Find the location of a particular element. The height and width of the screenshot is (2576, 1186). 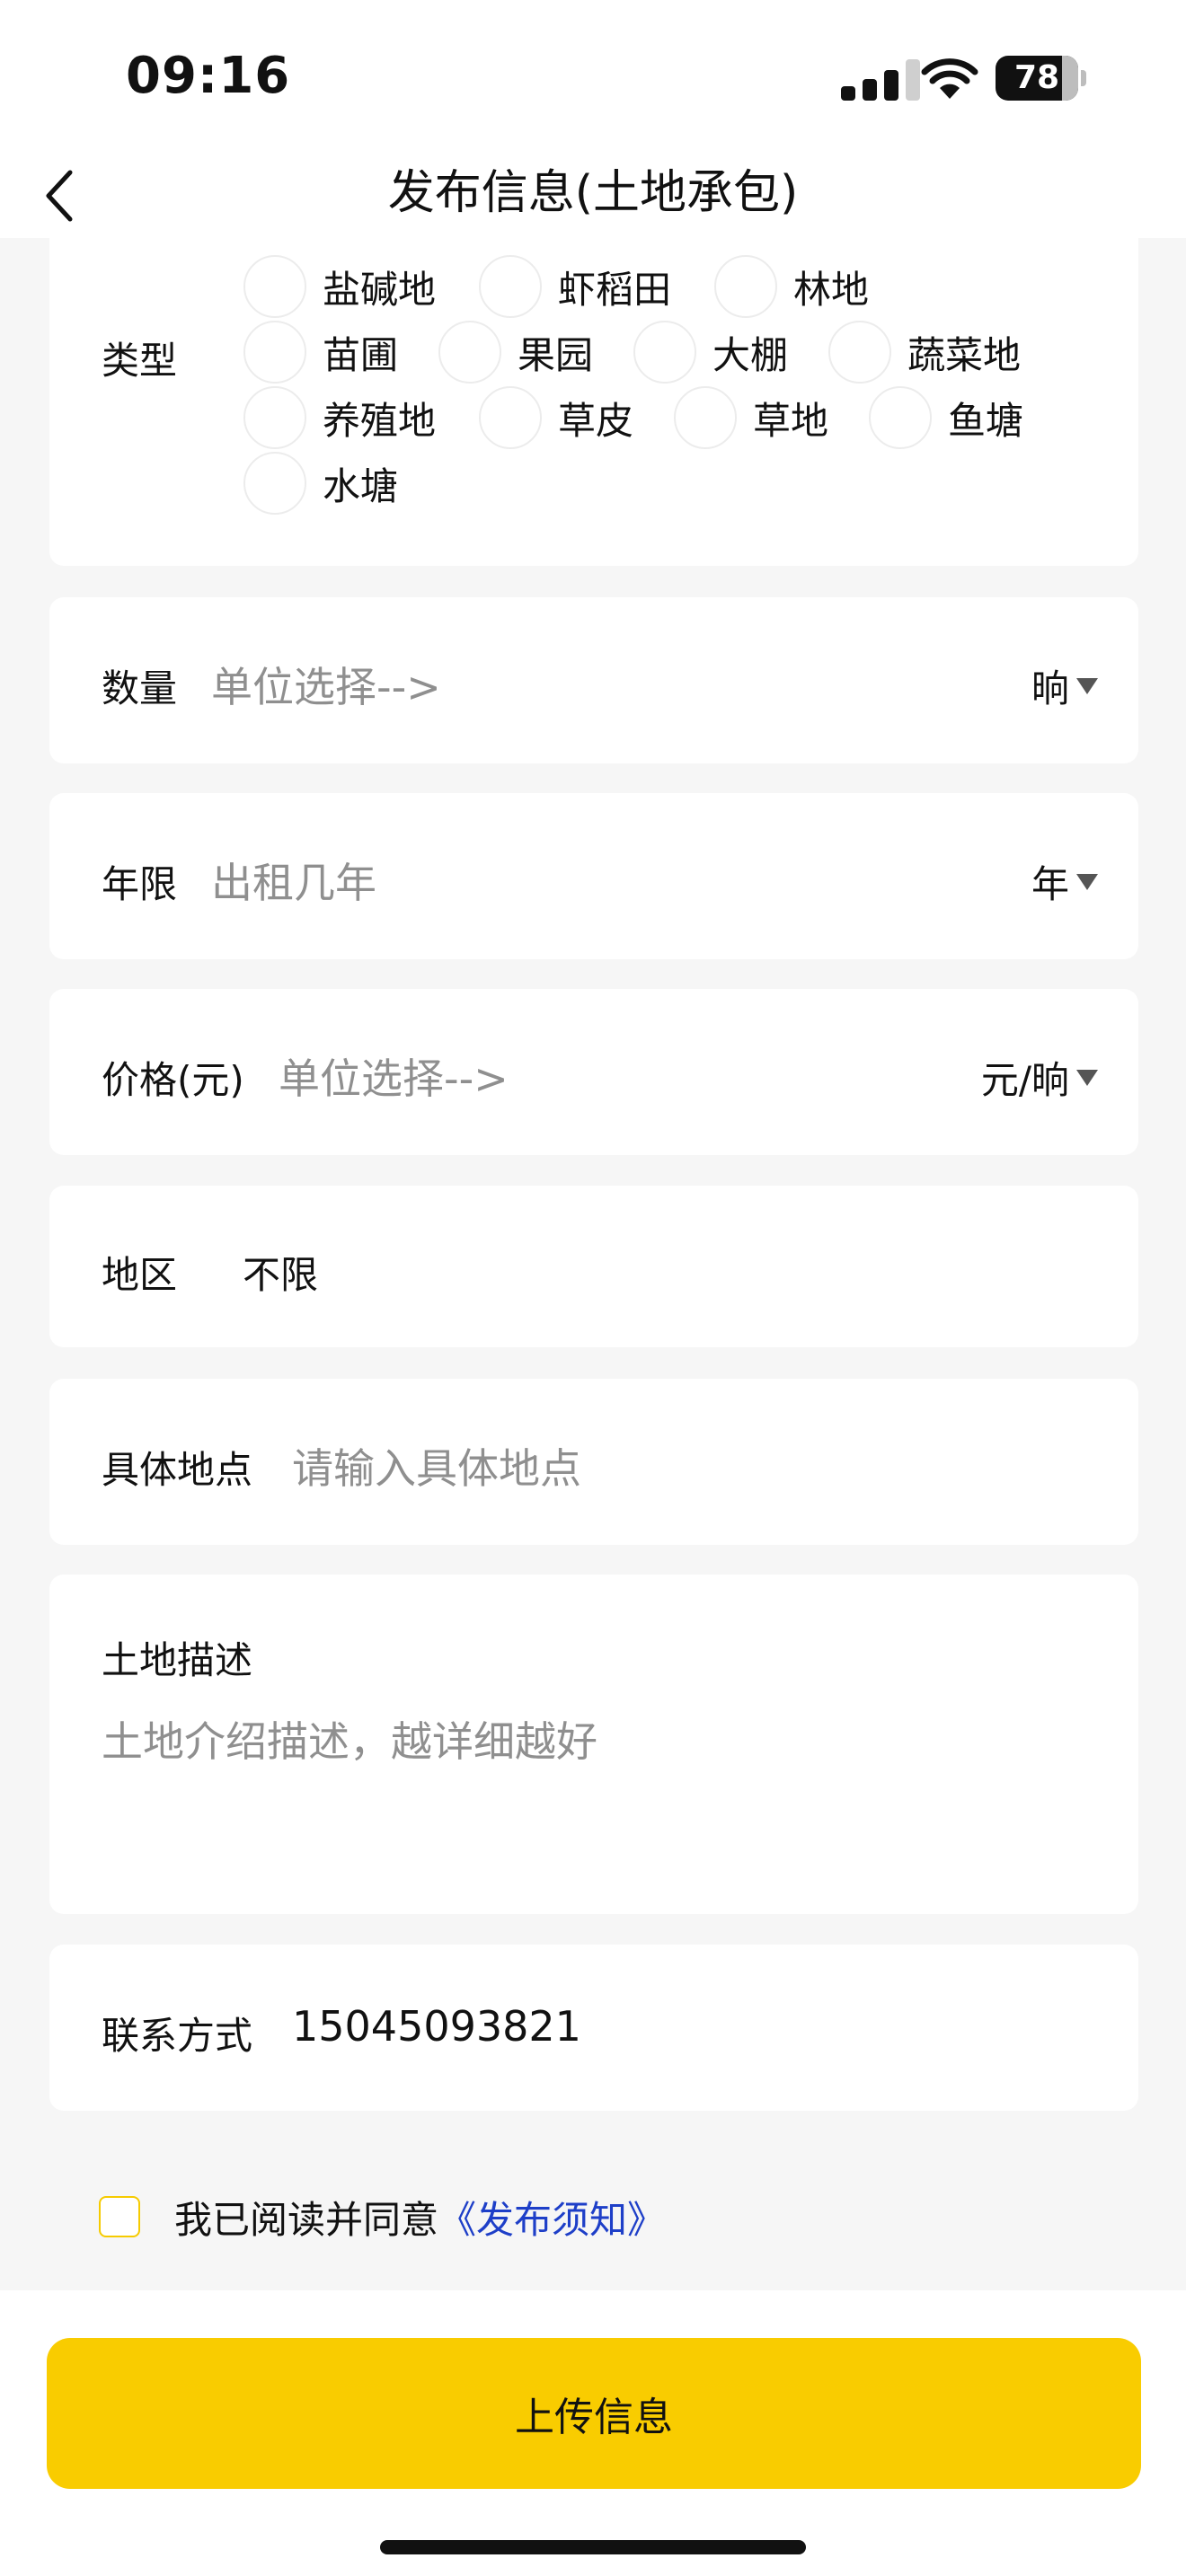

quantity-label: 数量 is located at coordinates (140, 688).